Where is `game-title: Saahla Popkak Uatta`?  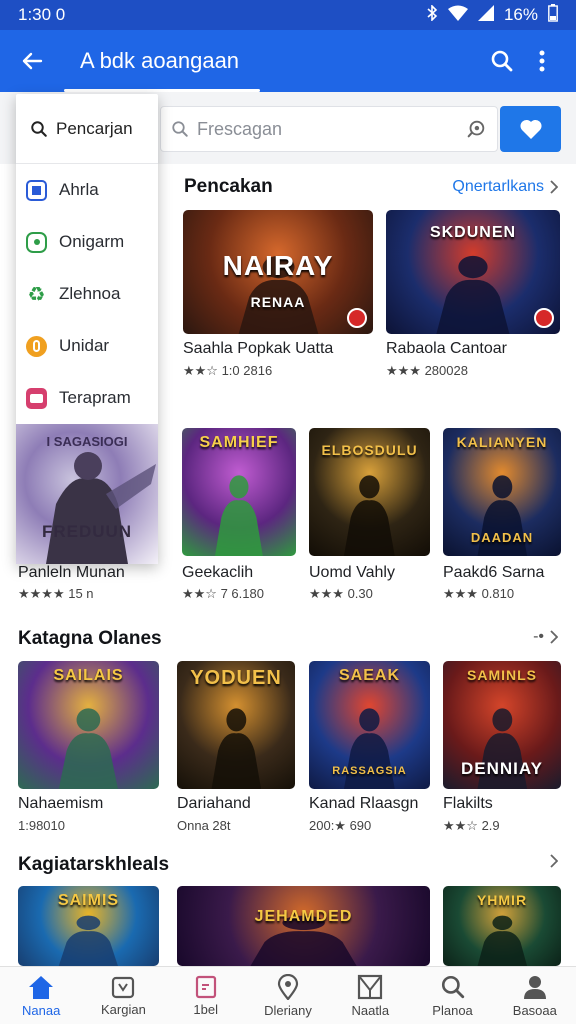
game-title: Saahla Popkak Uatta is located at coordinates (258, 348).